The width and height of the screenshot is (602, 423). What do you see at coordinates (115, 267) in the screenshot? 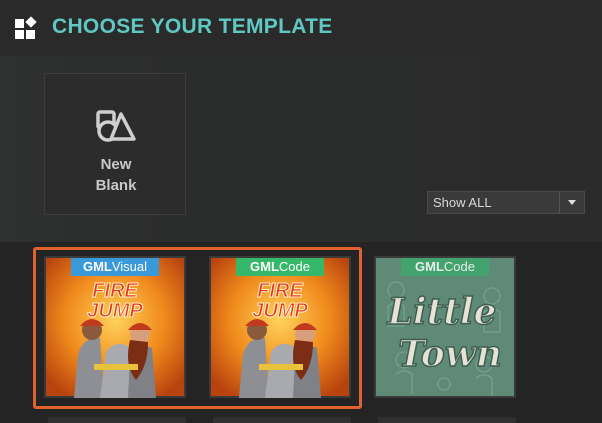
I see `template-tag: GMLVisual` at bounding box center [115, 267].